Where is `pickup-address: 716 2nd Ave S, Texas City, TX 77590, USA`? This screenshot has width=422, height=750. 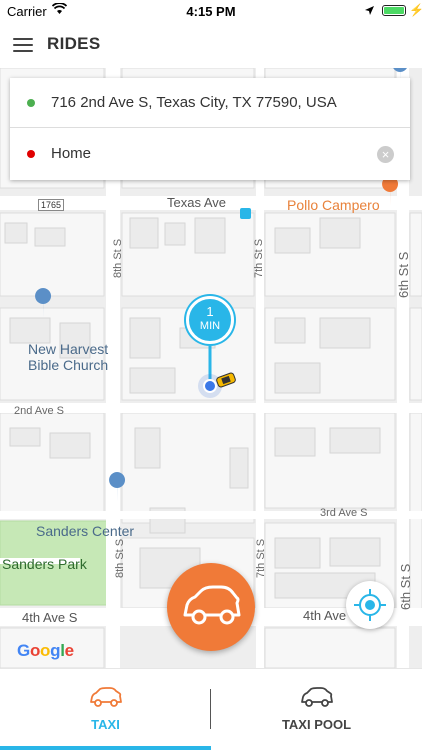 pickup-address: 716 2nd Ave S, Texas City, TX 77590, USA is located at coordinates (194, 102).